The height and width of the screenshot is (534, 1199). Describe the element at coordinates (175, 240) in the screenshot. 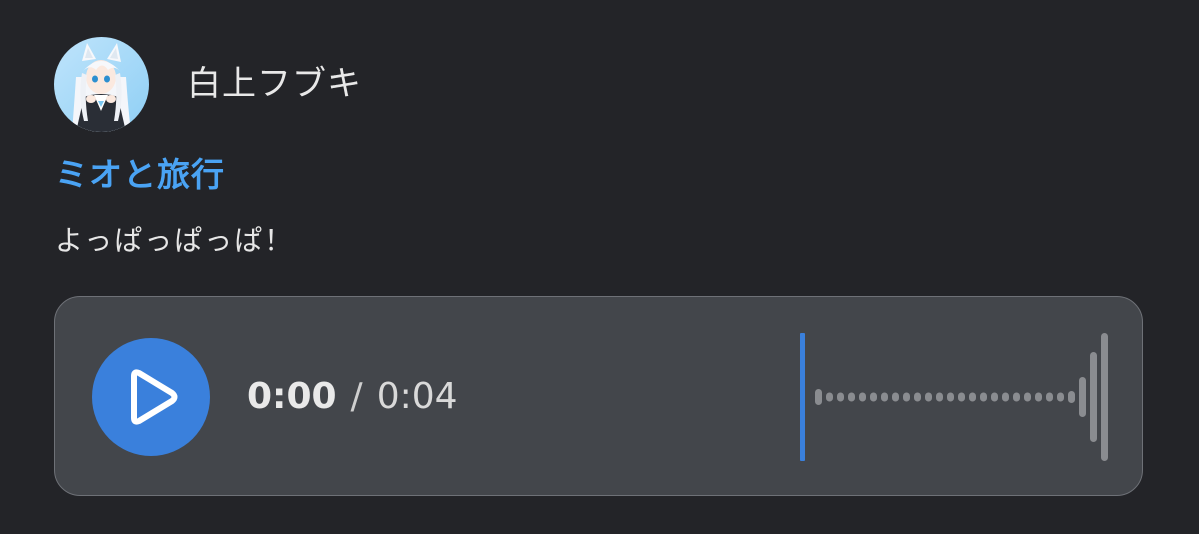

I see `post-body-text: よっぱっぱっぱ！` at that location.